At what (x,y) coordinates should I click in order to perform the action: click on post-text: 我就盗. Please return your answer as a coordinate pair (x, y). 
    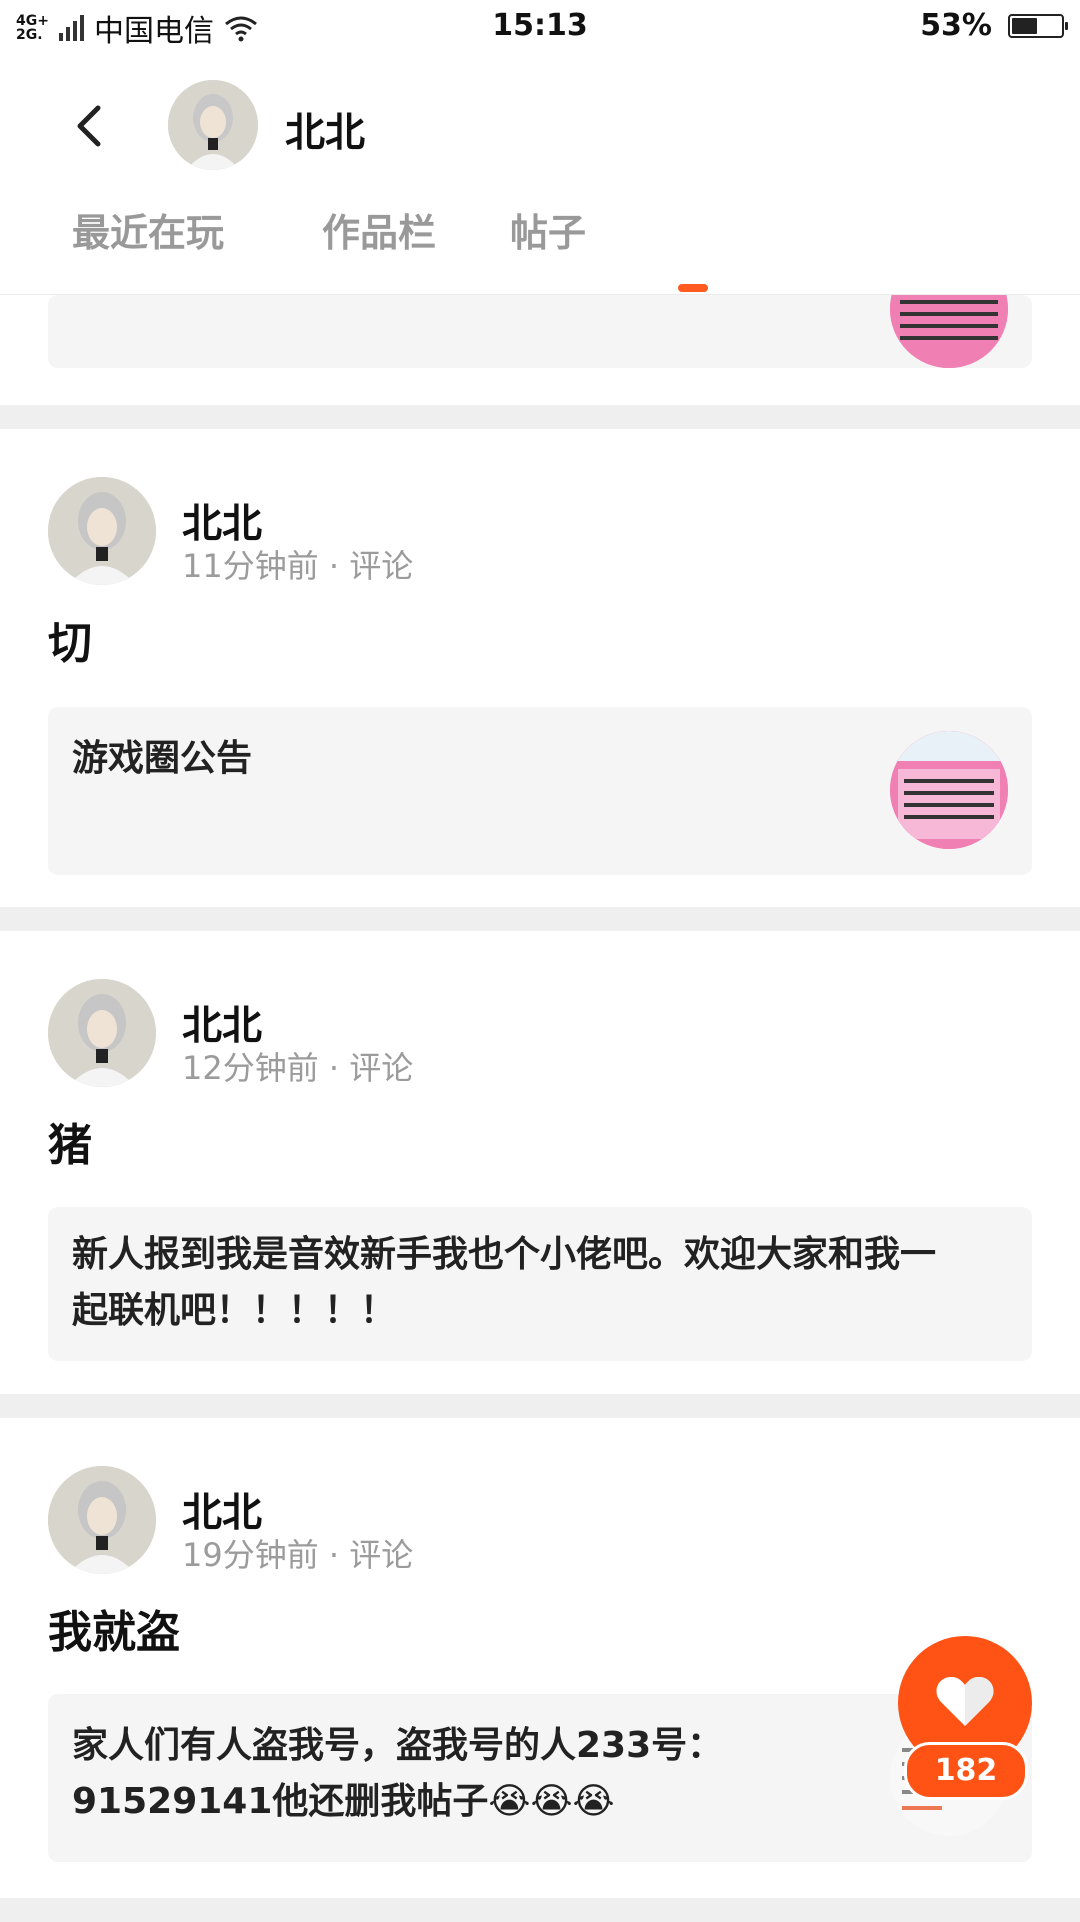
    Looking at the image, I should click on (114, 1632).